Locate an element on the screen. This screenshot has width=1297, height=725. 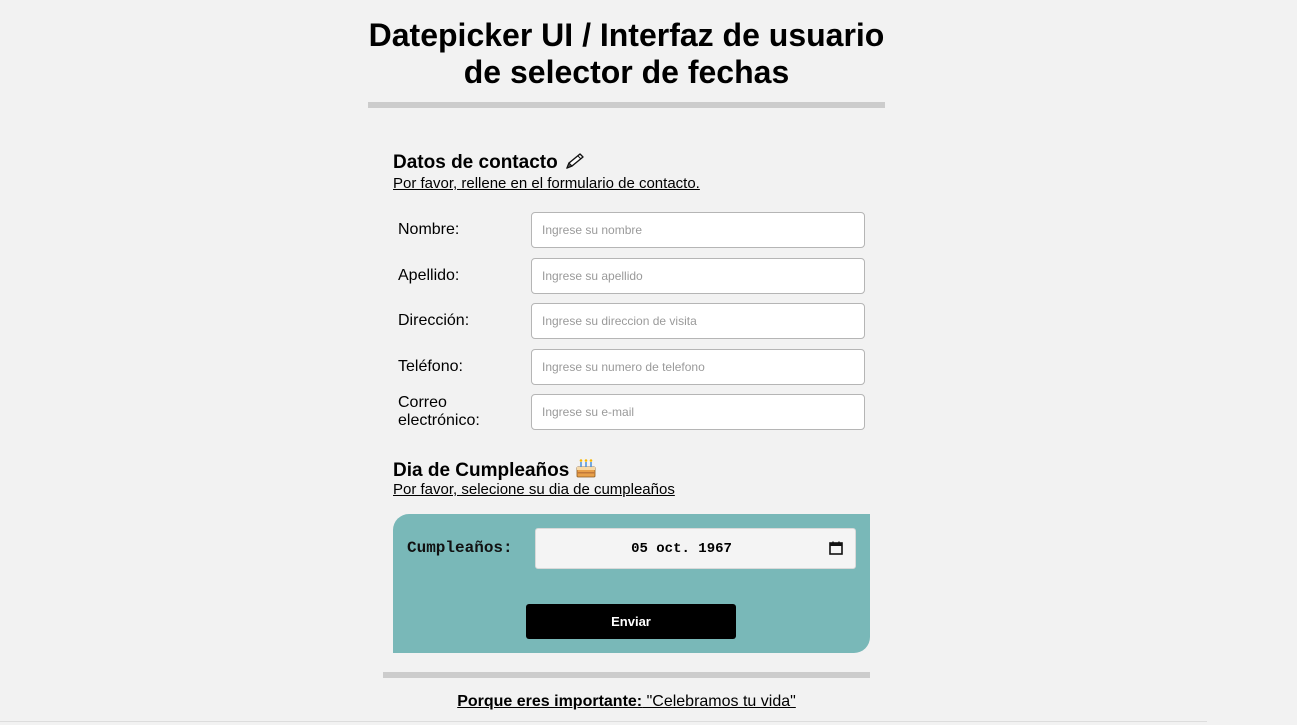
email-input is located at coordinates (698, 412).